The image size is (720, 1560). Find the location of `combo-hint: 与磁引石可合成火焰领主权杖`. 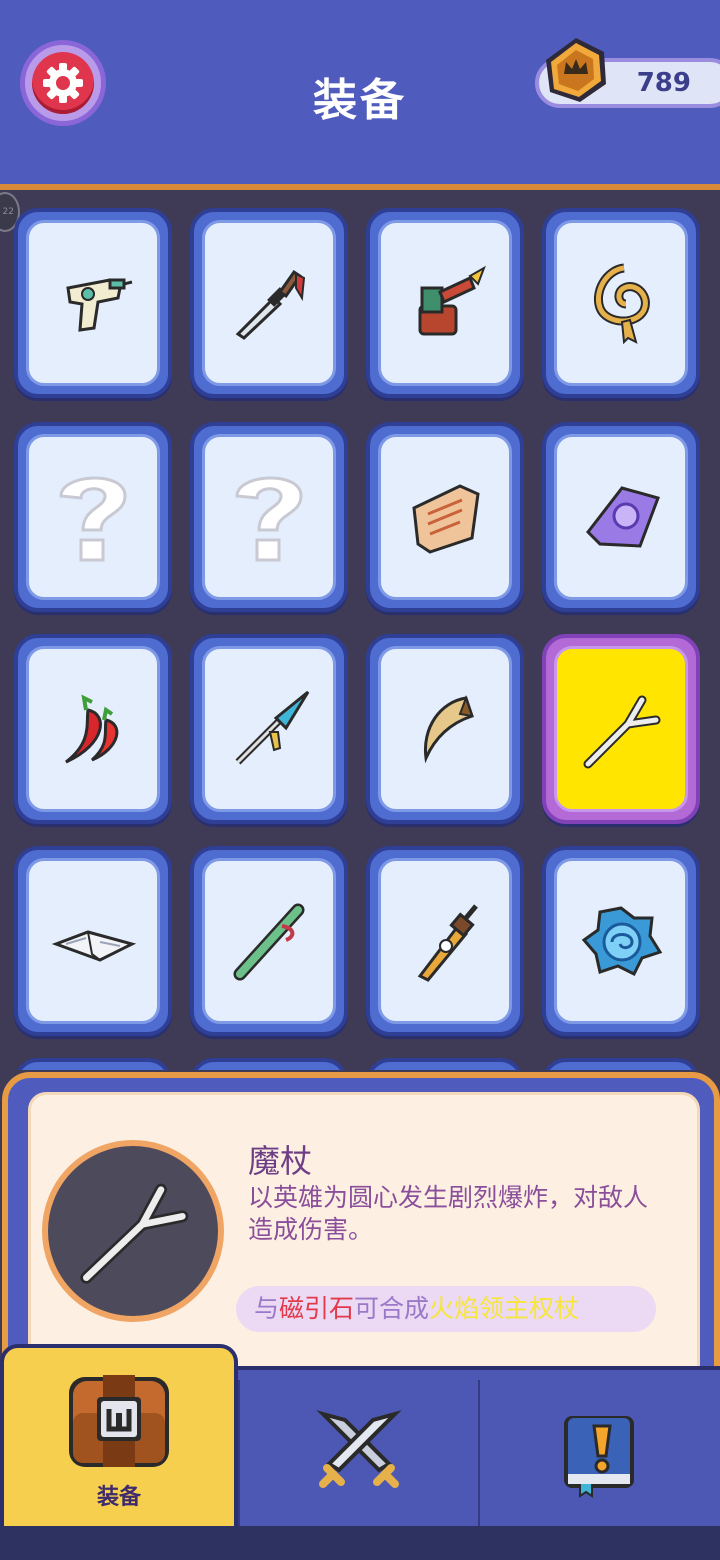

combo-hint: 与磁引石可合成火焰领主权杖 is located at coordinates (446, 1309).